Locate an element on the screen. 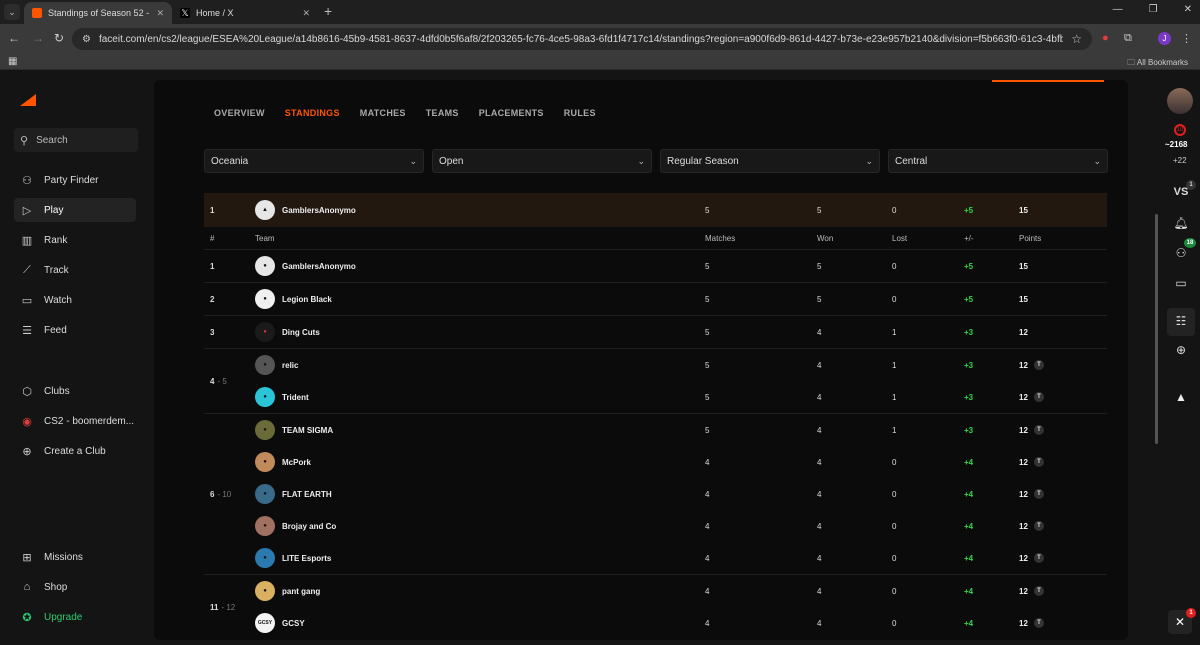  sidebar-item-label: Track is located at coordinates (56, 270).